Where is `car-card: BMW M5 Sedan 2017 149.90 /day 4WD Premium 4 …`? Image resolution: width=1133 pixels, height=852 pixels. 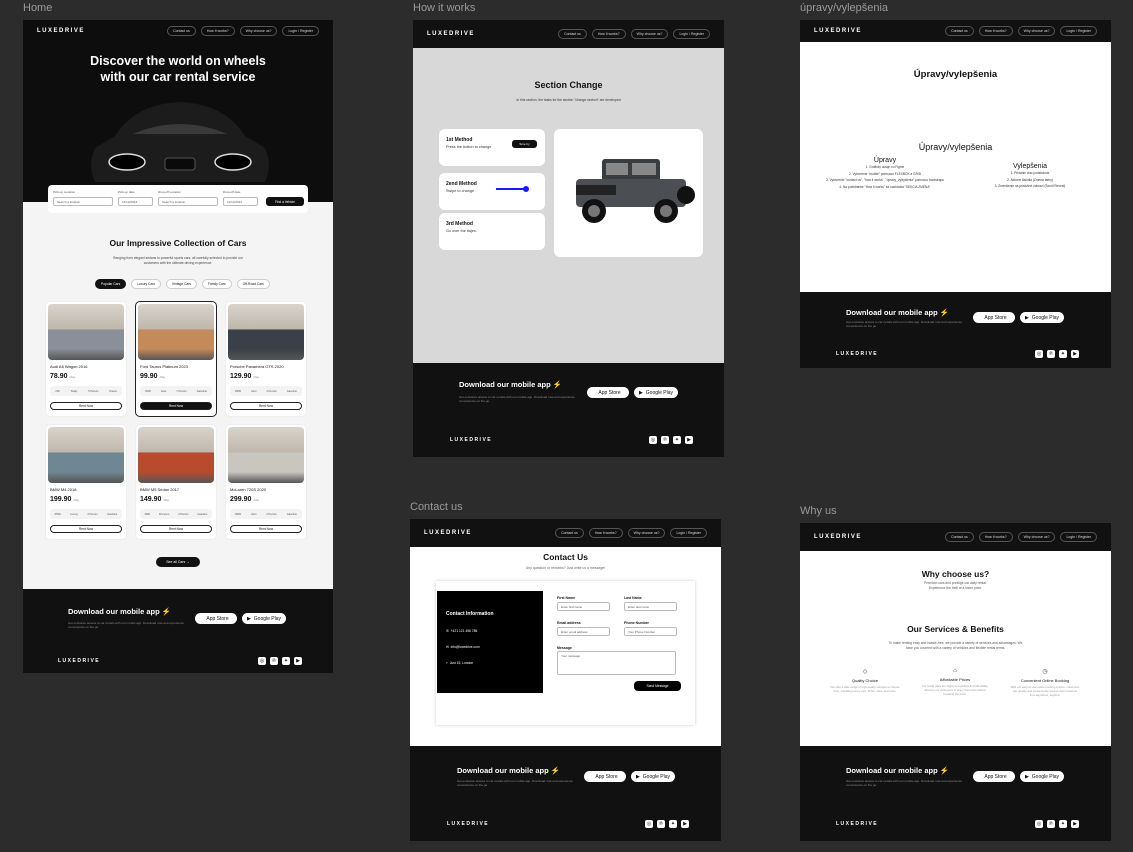
car-card: BMW M5 Sedan 2017 149.90 /day 4WD Premium 4 … is located at coordinates (176, 482).